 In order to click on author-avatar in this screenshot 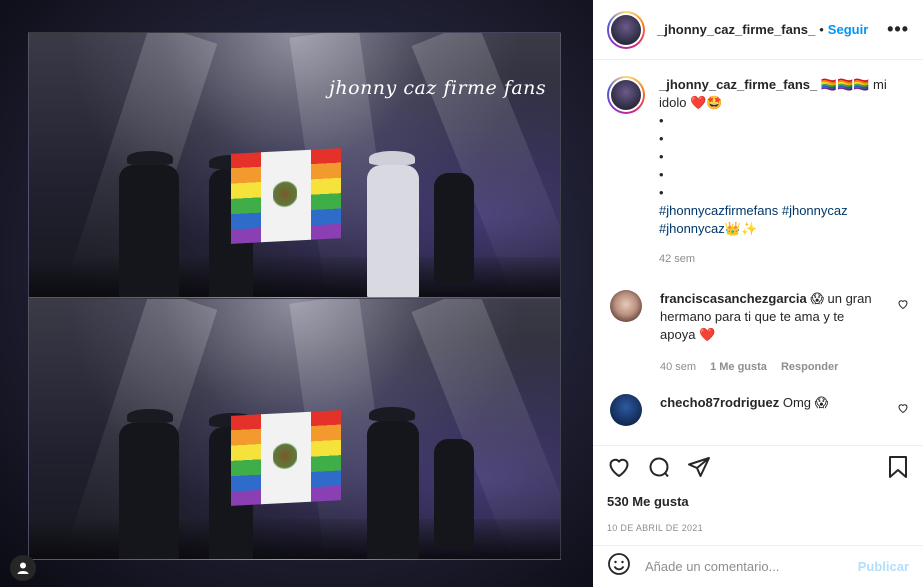, I will do `click(626, 29)`.